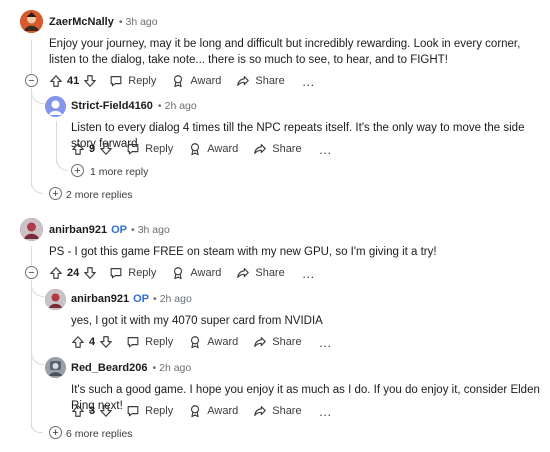  What do you see at coordinates (92, 342) in the screenshot?
I see `vote-score: 4` at bounding box center [92, 342].